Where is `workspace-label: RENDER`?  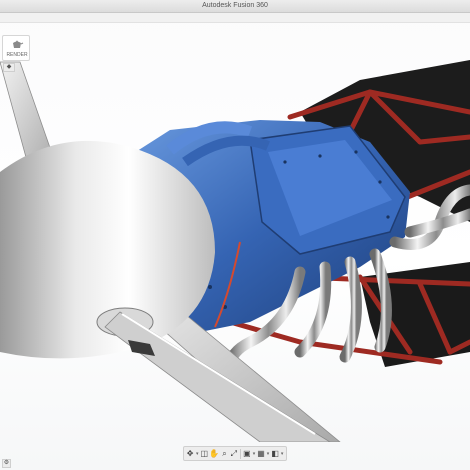
workspace-label: RENDER is located at coordinates (17, 55).